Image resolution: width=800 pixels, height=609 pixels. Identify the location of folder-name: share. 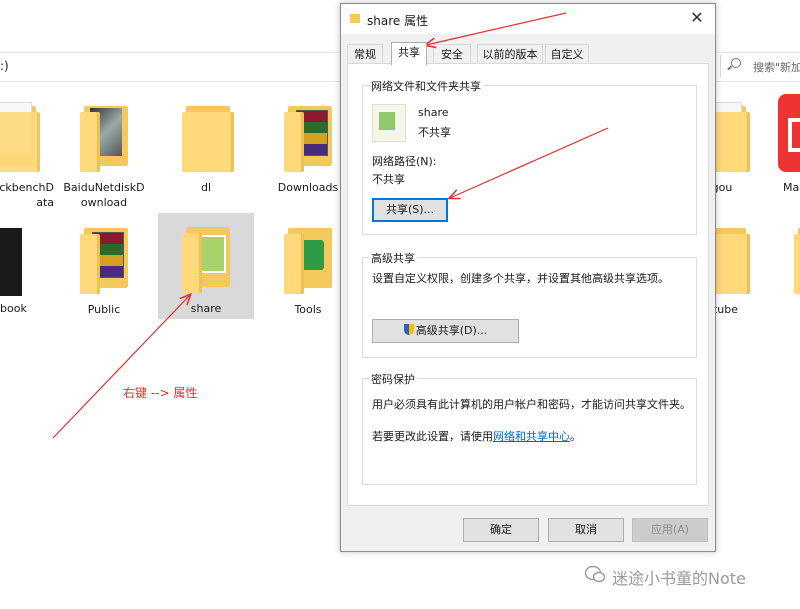
(433, 112).